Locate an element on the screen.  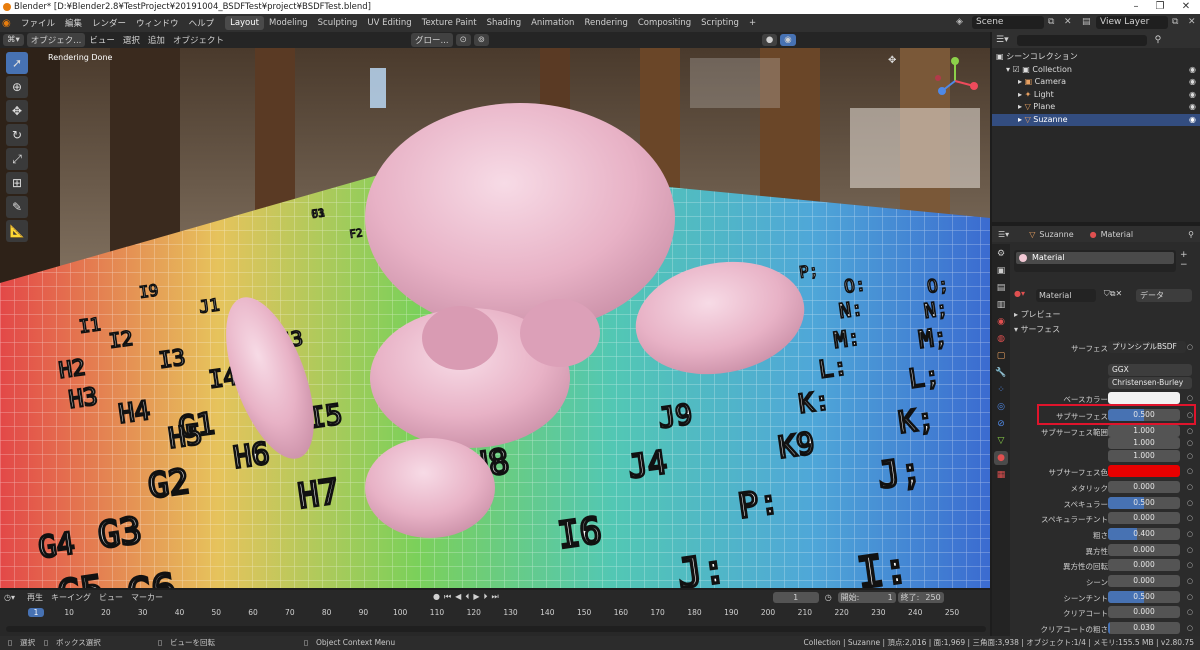
texture-tab-icon: ▦ is located at coordinates (1001, 475).